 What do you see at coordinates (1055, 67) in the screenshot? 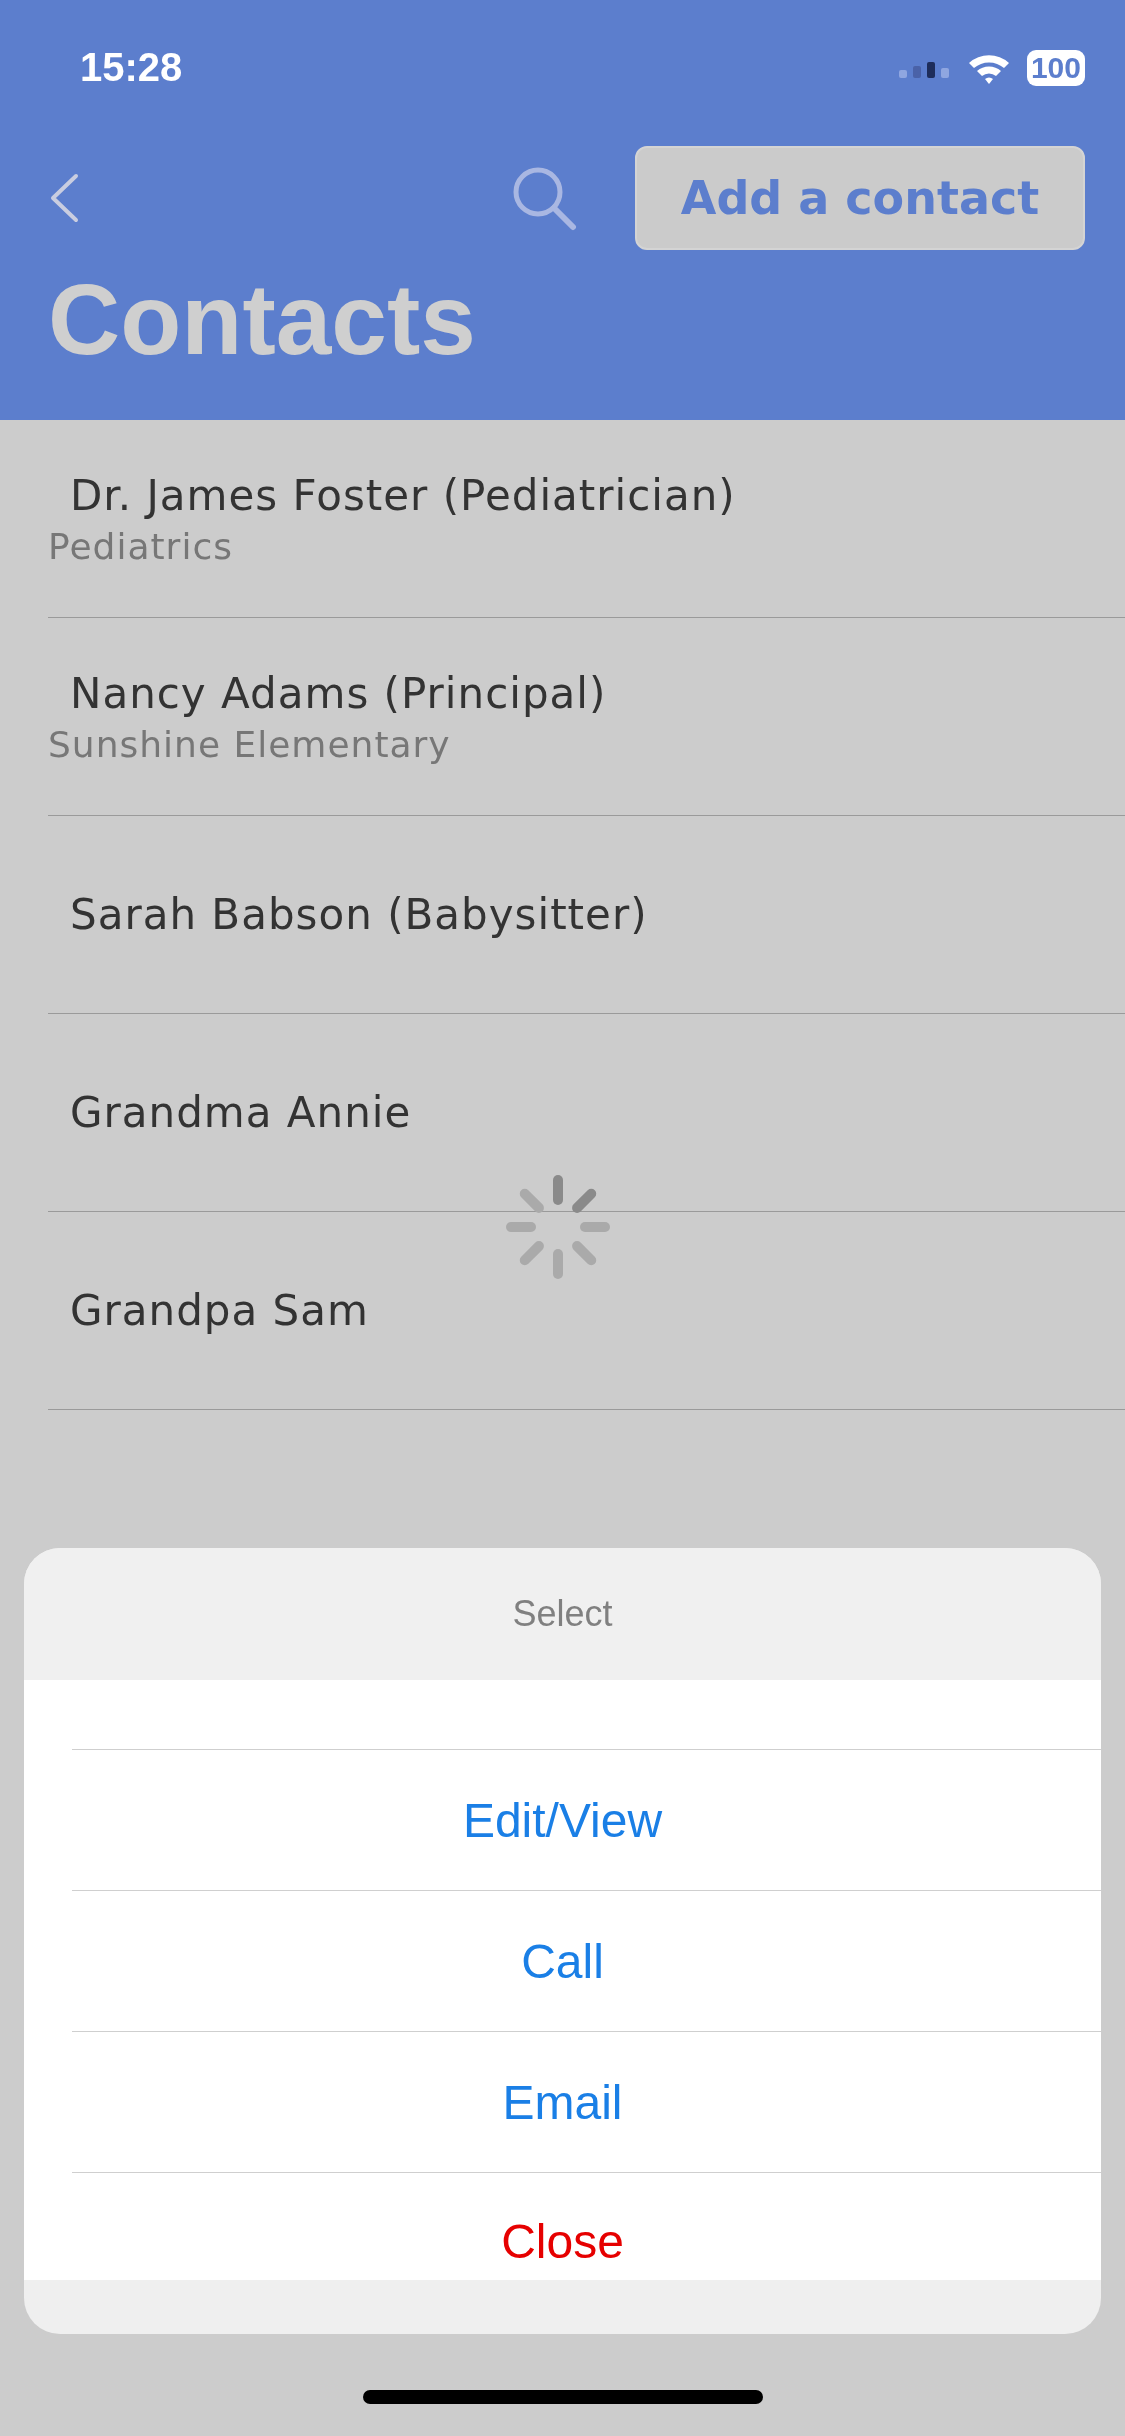
I see `battery-indicator: 100` at bounding box center [1055, 67].